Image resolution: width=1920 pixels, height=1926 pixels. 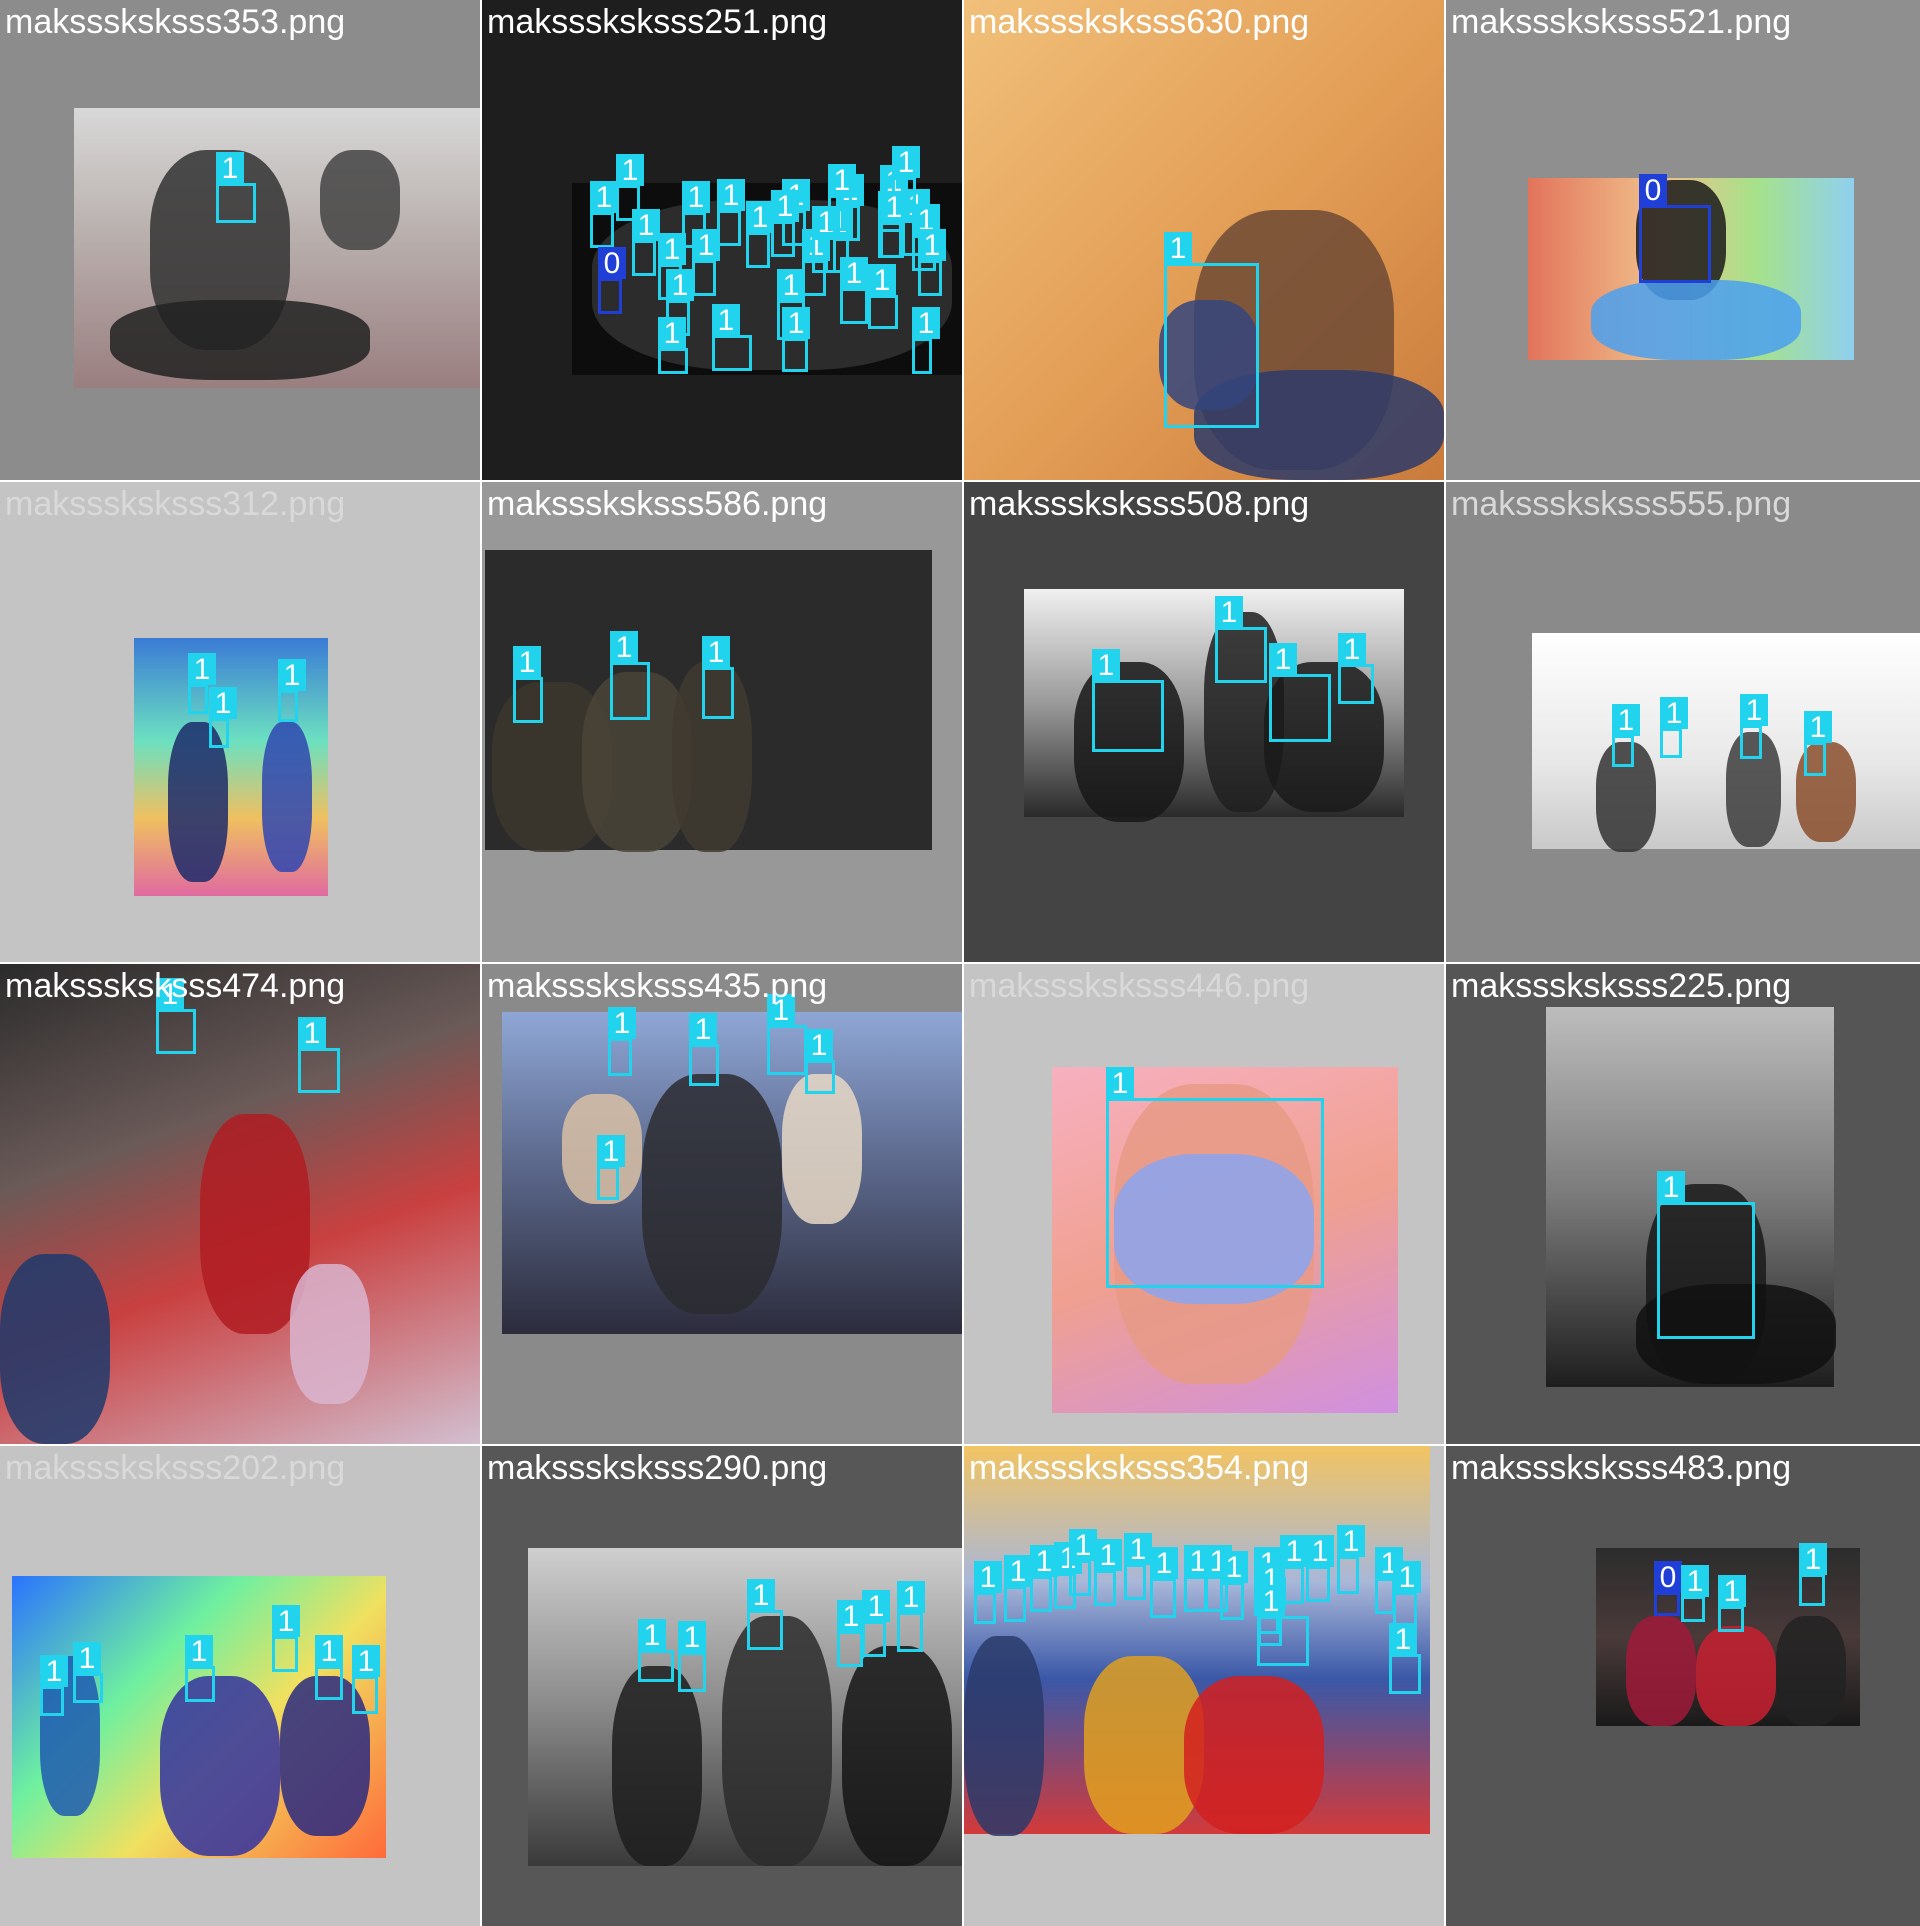 I want to click on tile-10: 1 1 1 1 1 maksssksksss435.png, so click(x=722, y=1204).